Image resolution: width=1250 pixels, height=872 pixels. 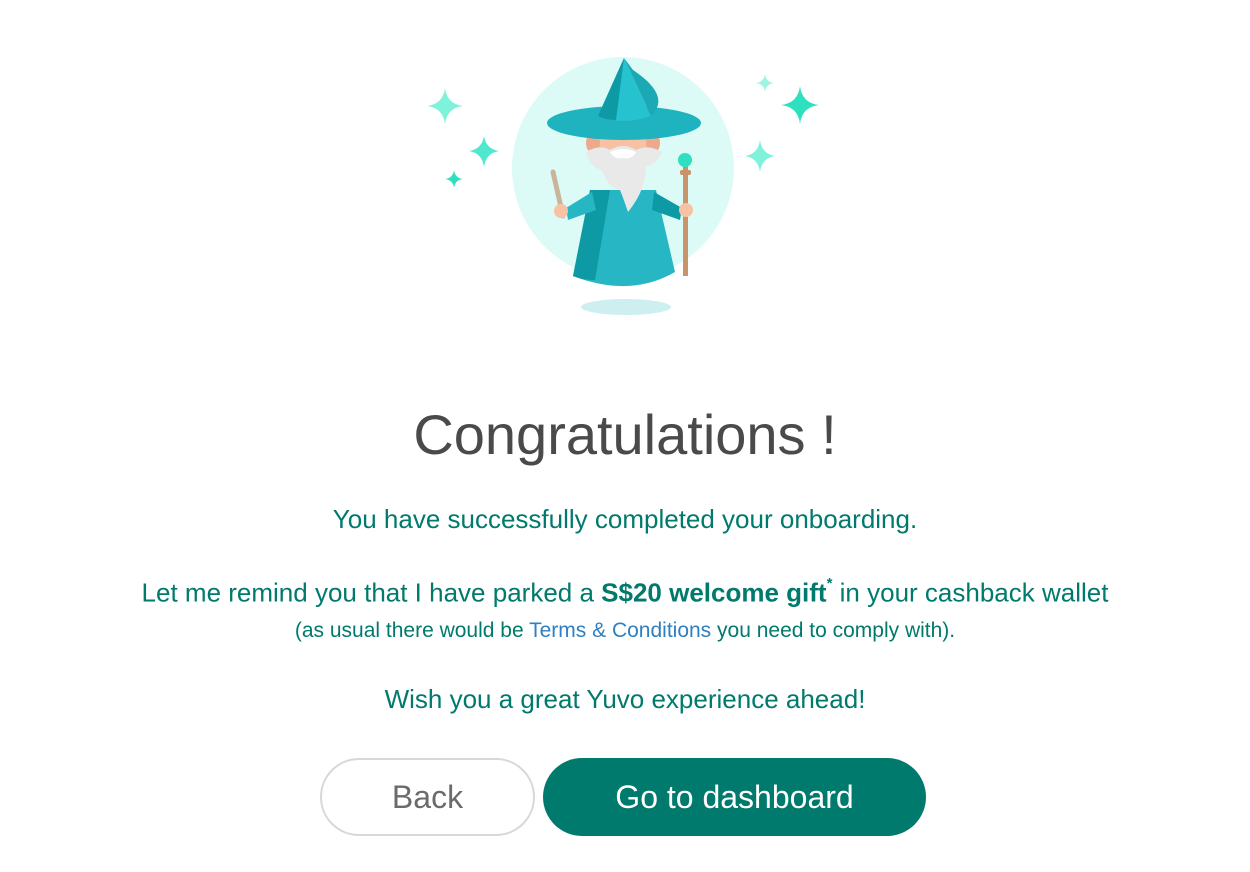 I want to click on go-to-dashboard-button: Go to dashboard, so click(x=734, y=797).